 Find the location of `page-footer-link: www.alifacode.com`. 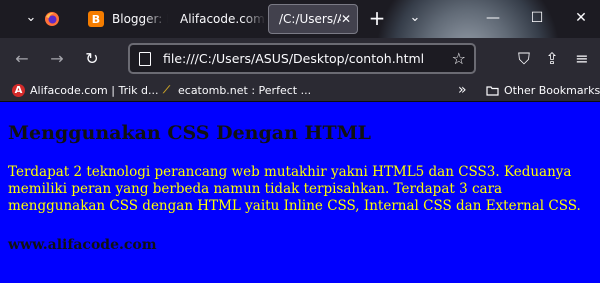

page-footer-link: www.alifacode.com is located at coordinates (82, 245).